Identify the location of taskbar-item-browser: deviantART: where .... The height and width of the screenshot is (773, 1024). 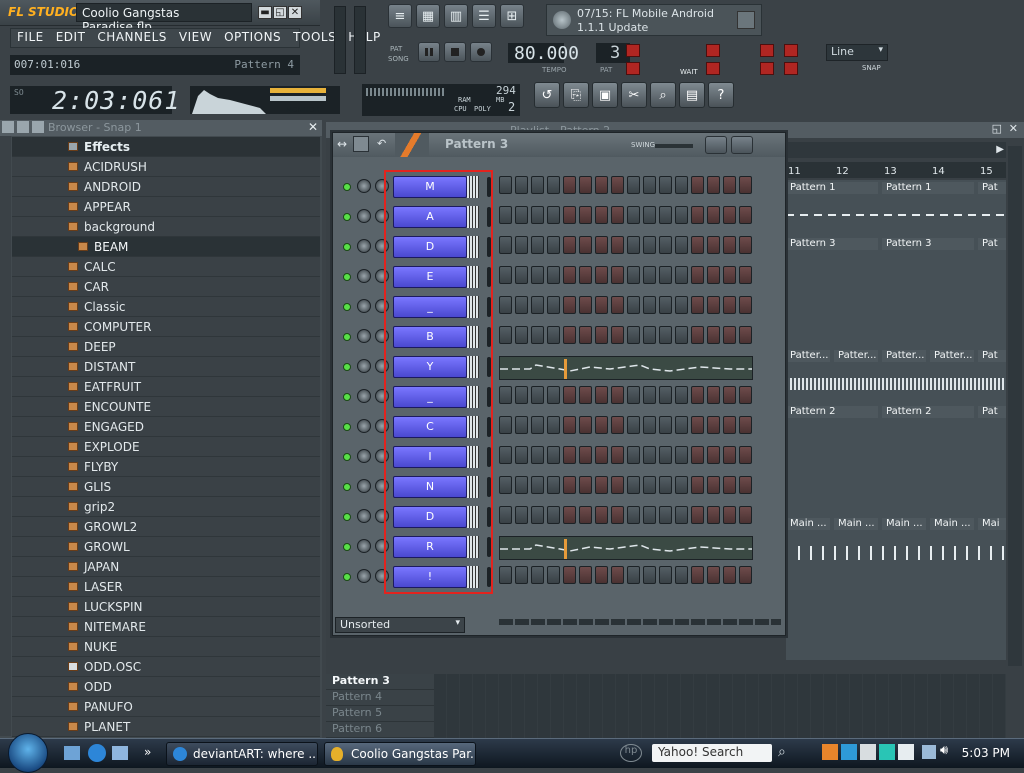
(242, 754).